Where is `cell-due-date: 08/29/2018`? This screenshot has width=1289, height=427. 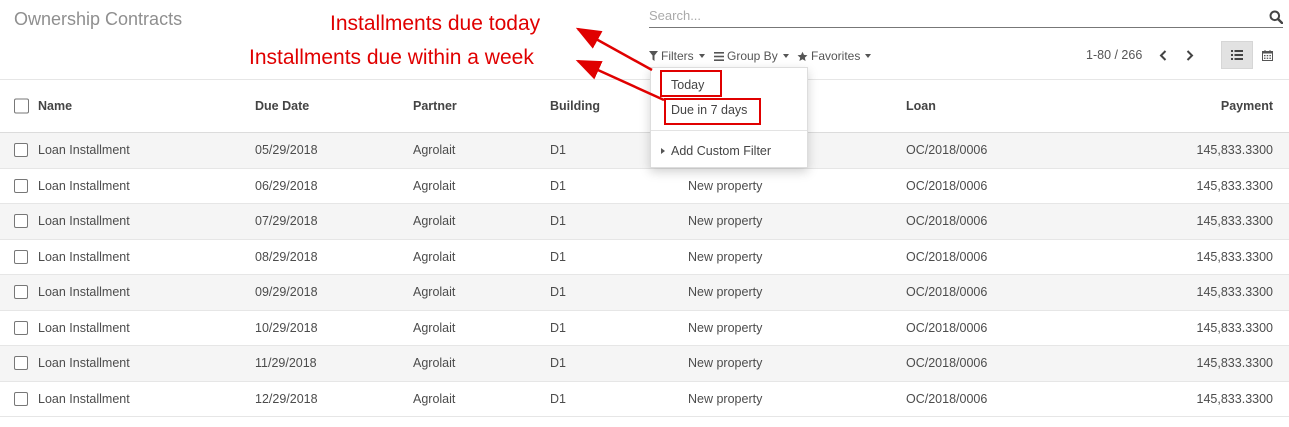
cell-due-date: 08/29/2018 is located at coordinates (286, 256).